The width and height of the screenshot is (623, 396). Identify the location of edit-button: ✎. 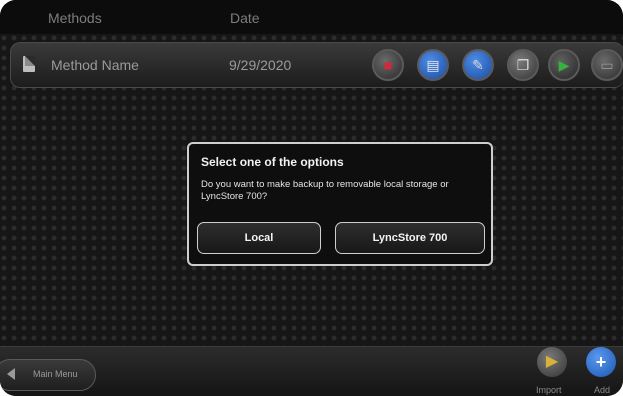
(478, 65).